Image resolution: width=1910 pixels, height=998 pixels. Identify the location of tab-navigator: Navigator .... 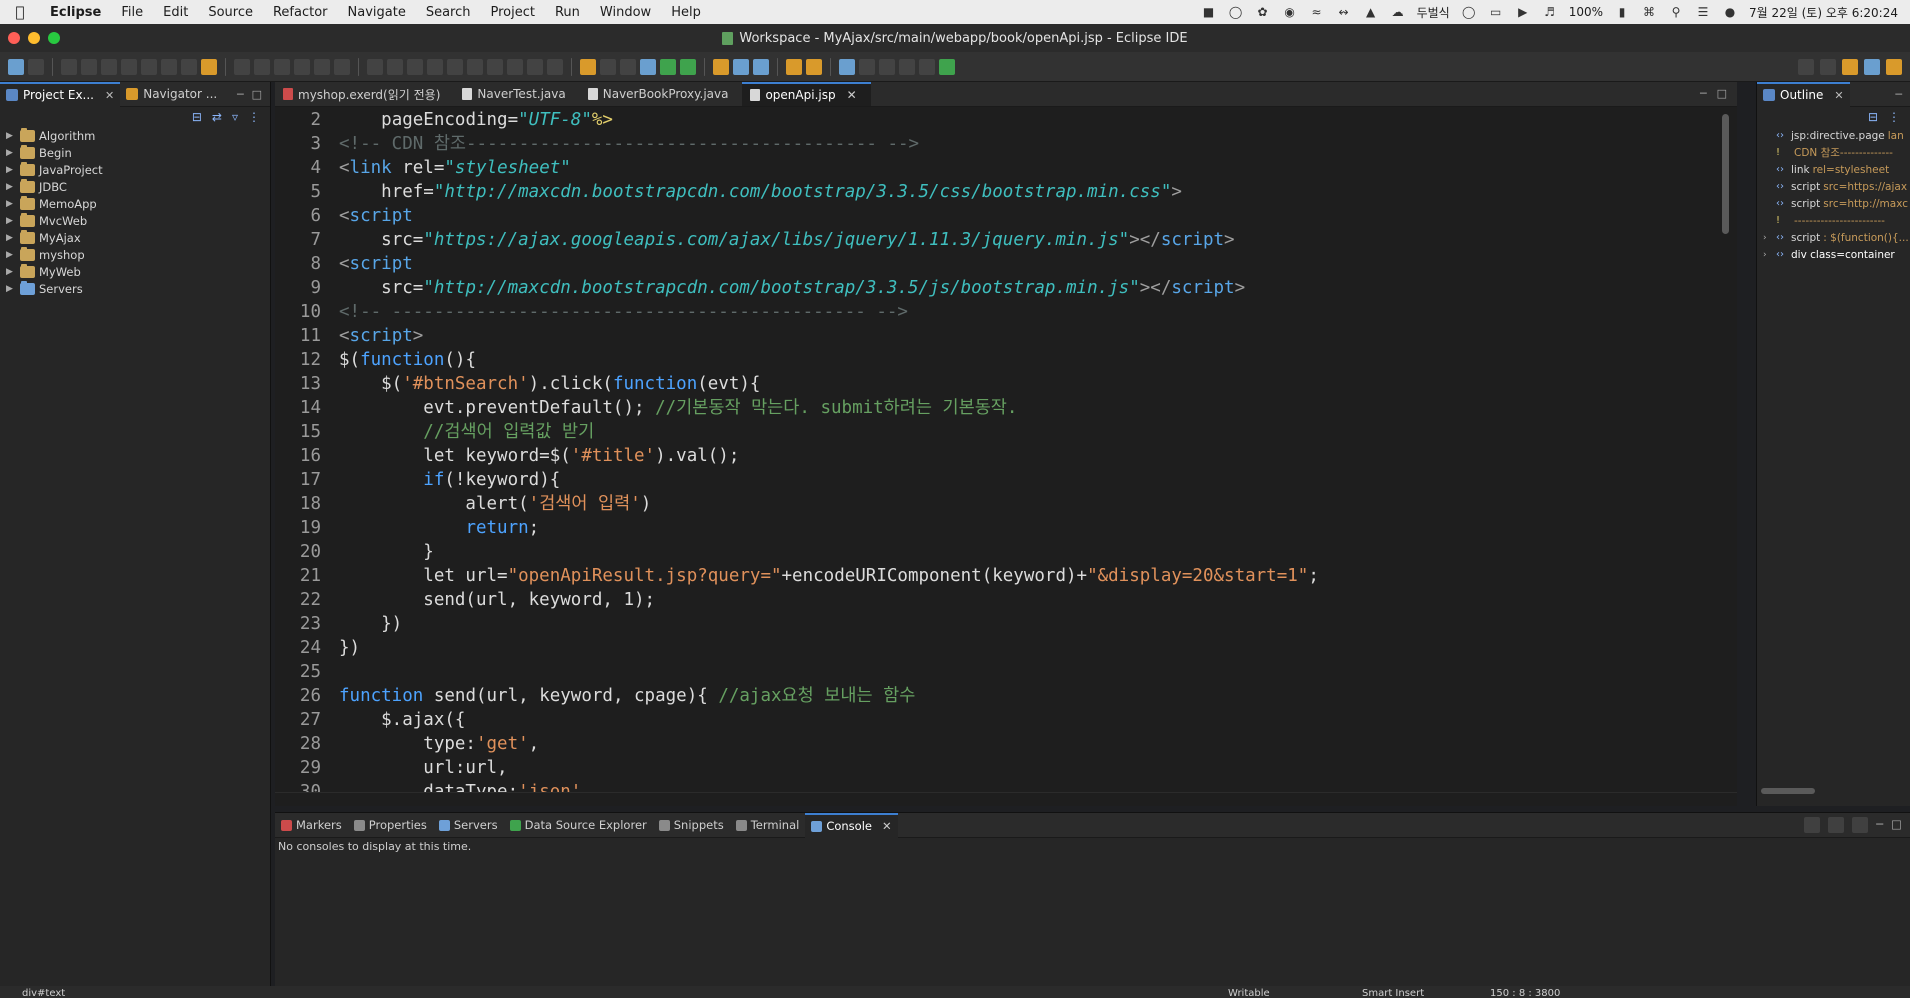
(171, 94).